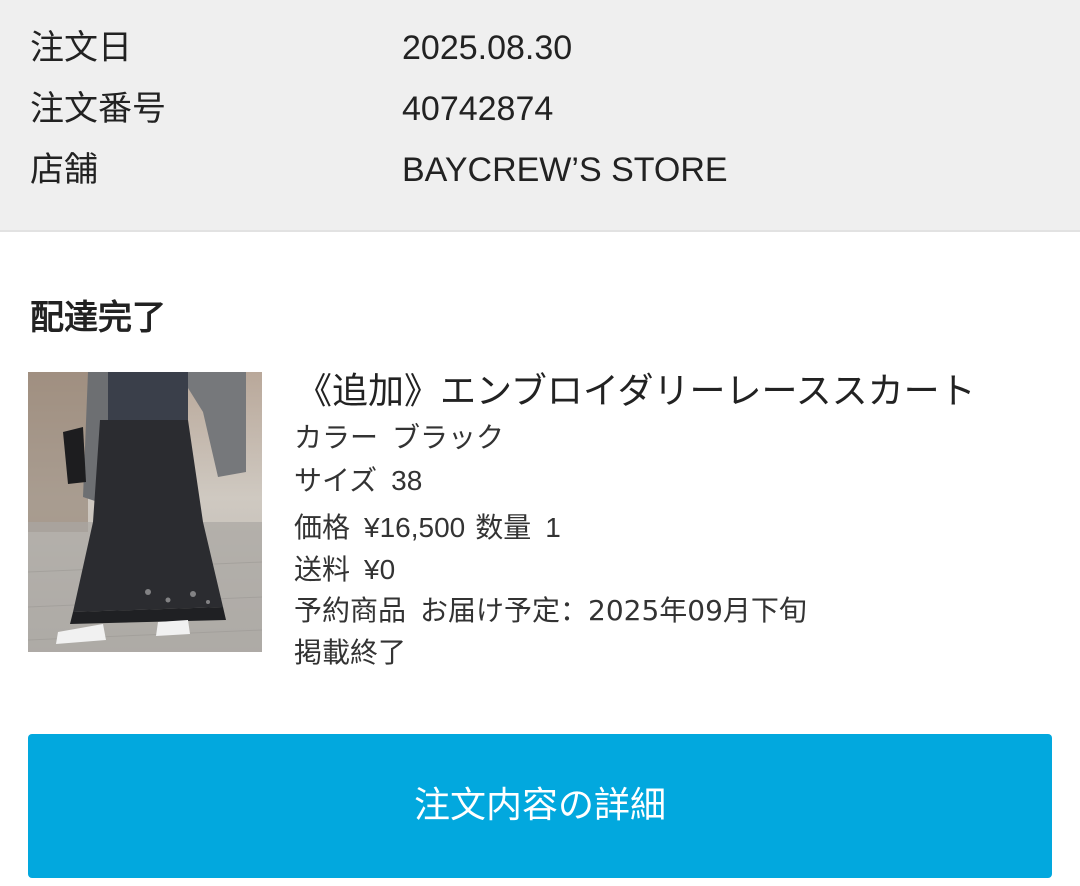  What do you see at coordinates (448, 437) in the screenshot?
I see `color-value: ブラック` at bounding box center [448, 437].